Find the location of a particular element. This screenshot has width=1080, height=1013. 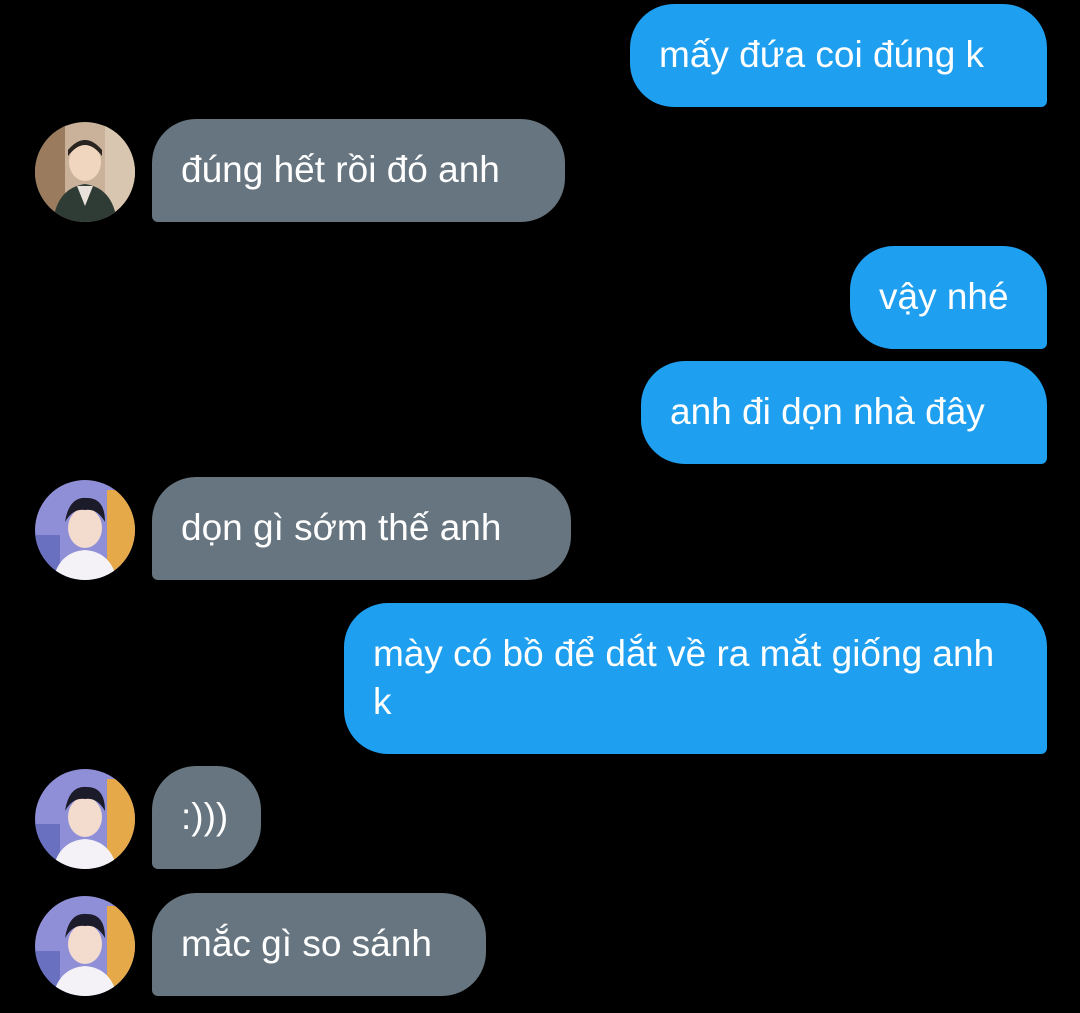

outgoing-message: vậy nhé is located at coordinates (948, 297).